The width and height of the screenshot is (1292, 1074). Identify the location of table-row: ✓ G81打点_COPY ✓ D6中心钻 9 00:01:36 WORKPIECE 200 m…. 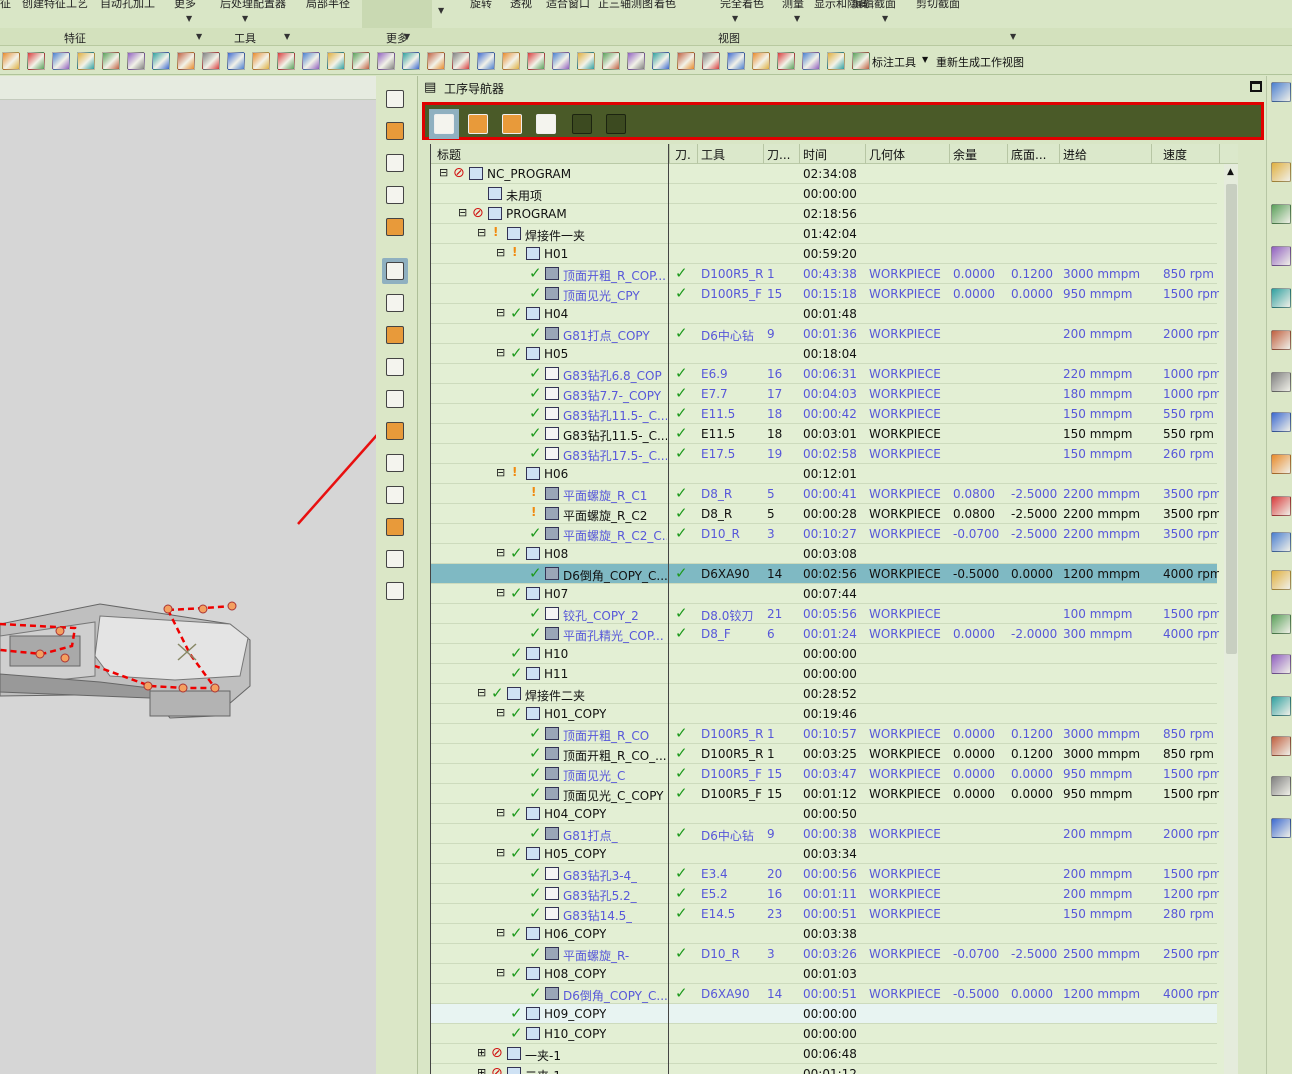
(825, 334).